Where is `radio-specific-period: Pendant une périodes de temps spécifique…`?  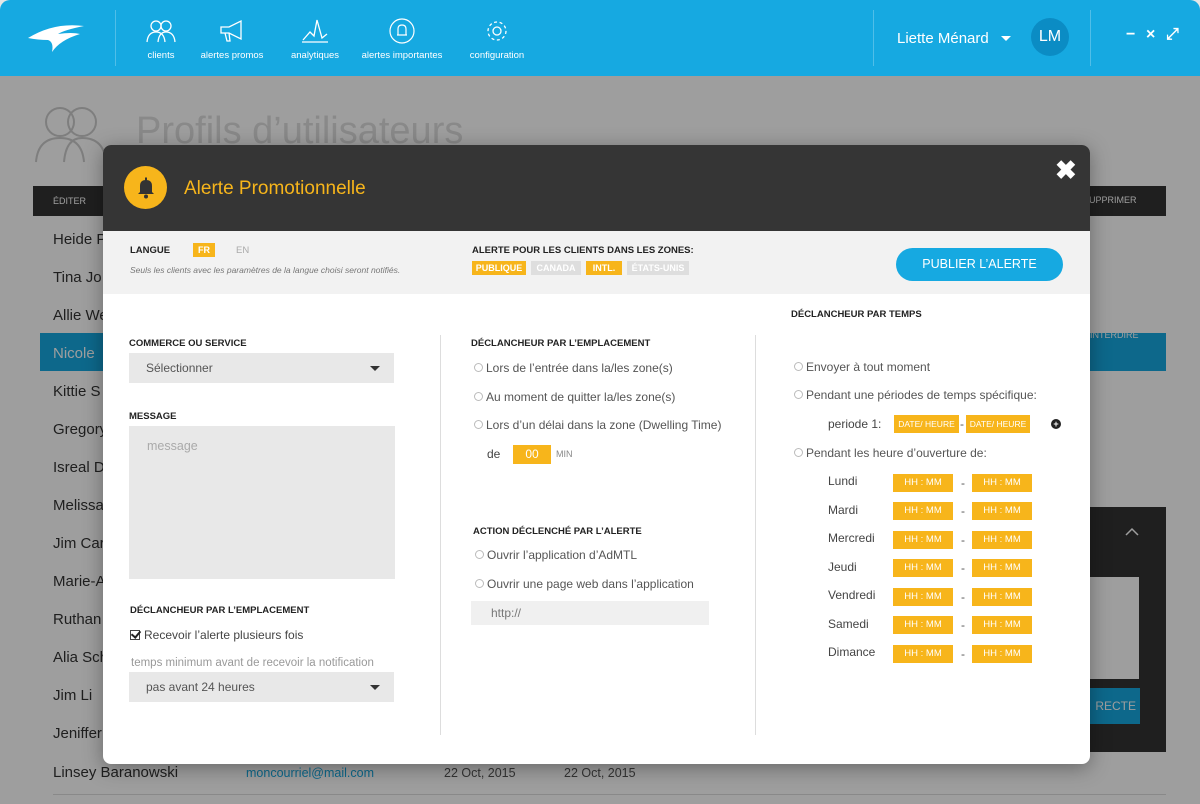
radio-specific-period: Pendant une périodes de temps spécifique… is located at coordinates (915, 395).